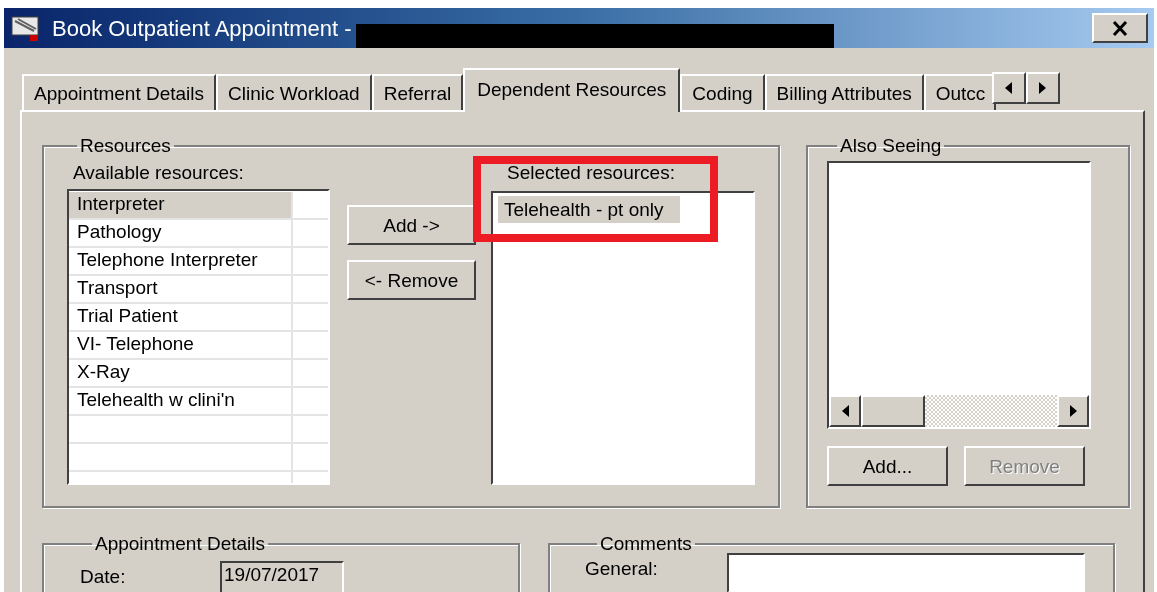 The height and width of the screenshot is (592, 1157). What do you see at coordinates (181, 205) in the screenshot?
I see `list-item: Interpreter` at bounding box center [181, 205].